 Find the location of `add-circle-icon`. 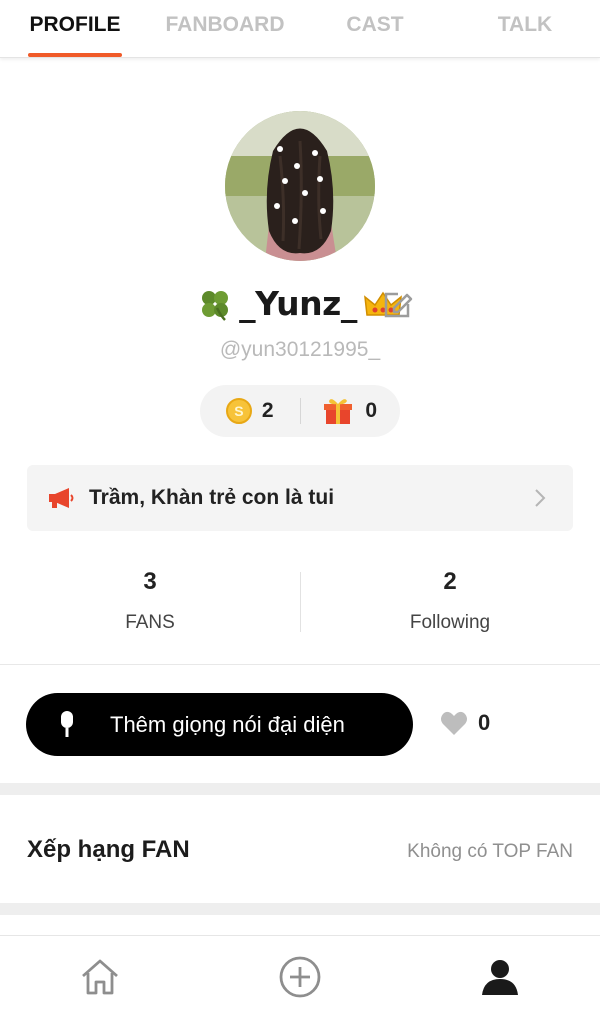

add-circle-icon is located at coordinates (300, 977).